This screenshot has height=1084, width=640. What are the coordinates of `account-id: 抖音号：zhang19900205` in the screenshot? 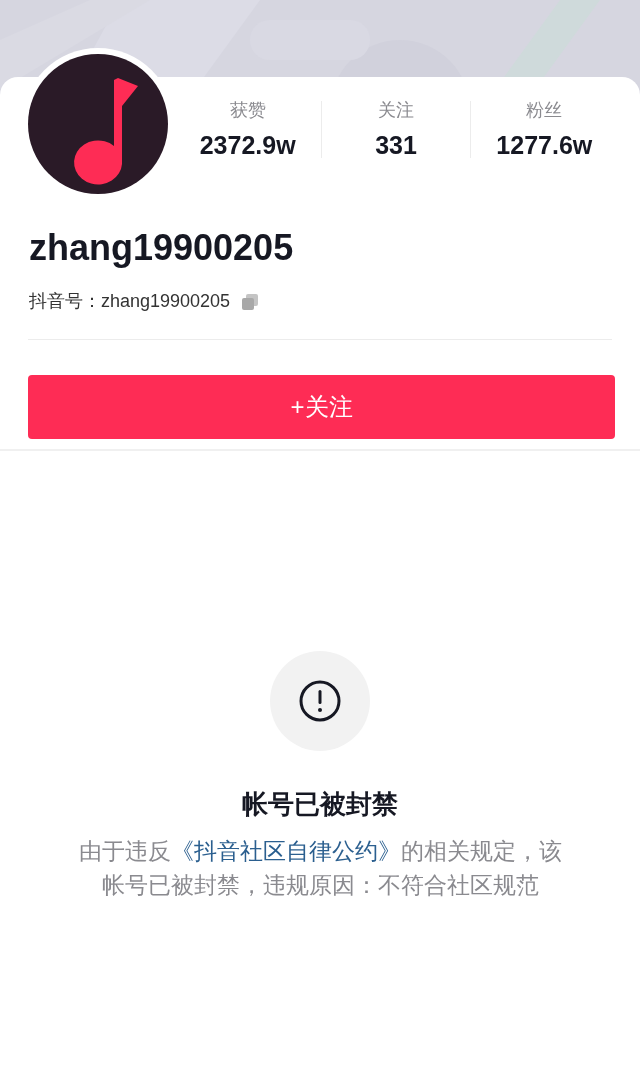 It's located at (130, 301).